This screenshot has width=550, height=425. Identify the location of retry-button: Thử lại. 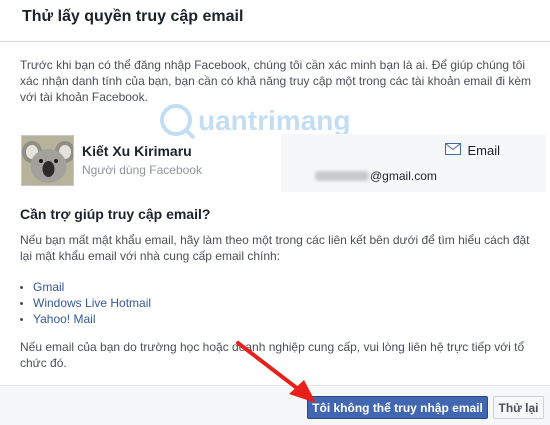
(518, 407).